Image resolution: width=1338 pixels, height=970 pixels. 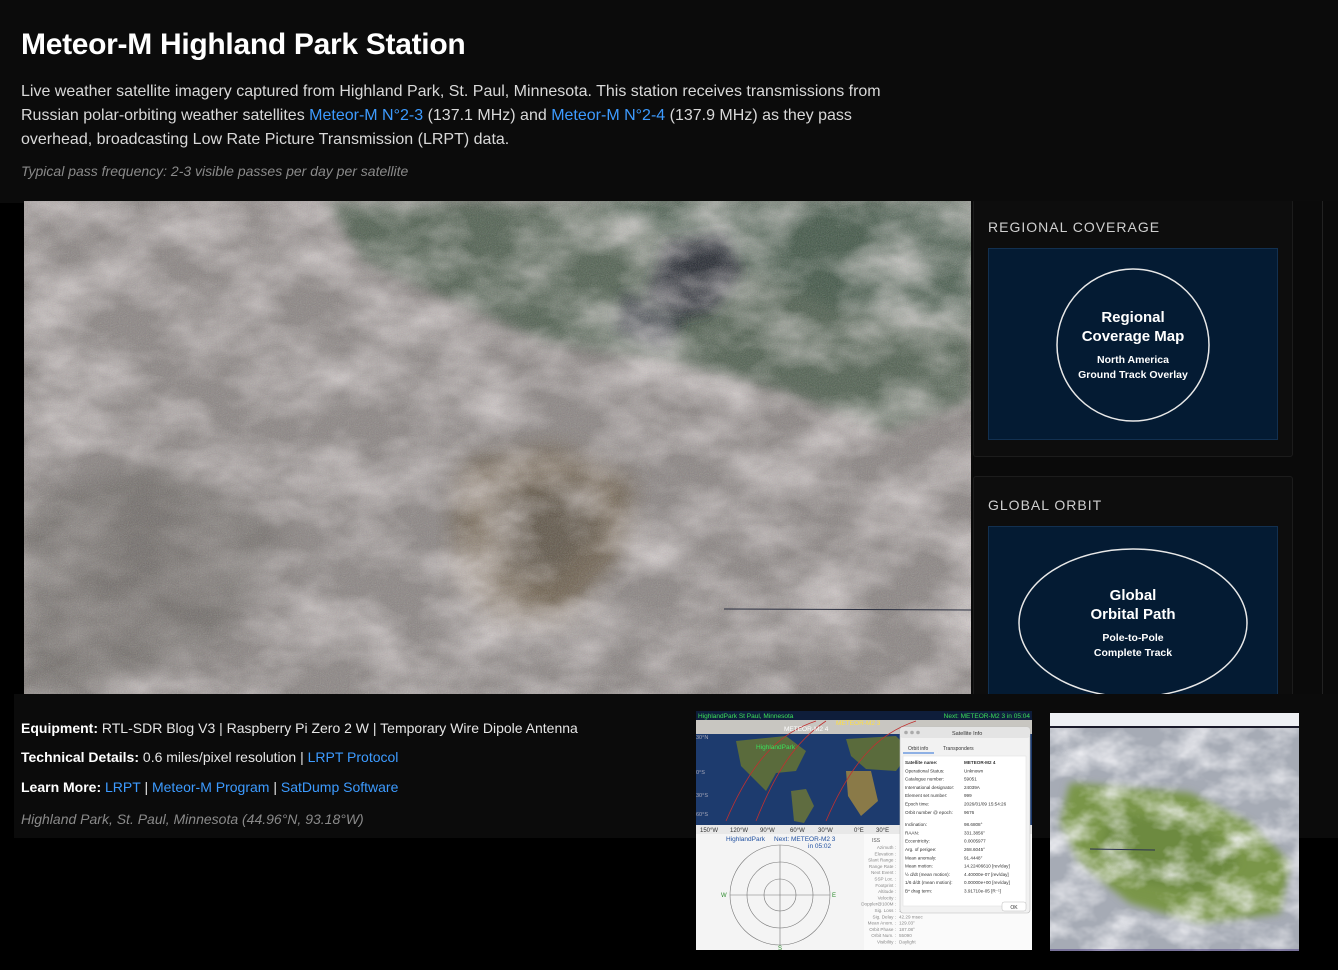 What do you see at coordinates (700, 773) in the screenshot?
I see `lat-label: 0°S` at bounding box center [700, 773].